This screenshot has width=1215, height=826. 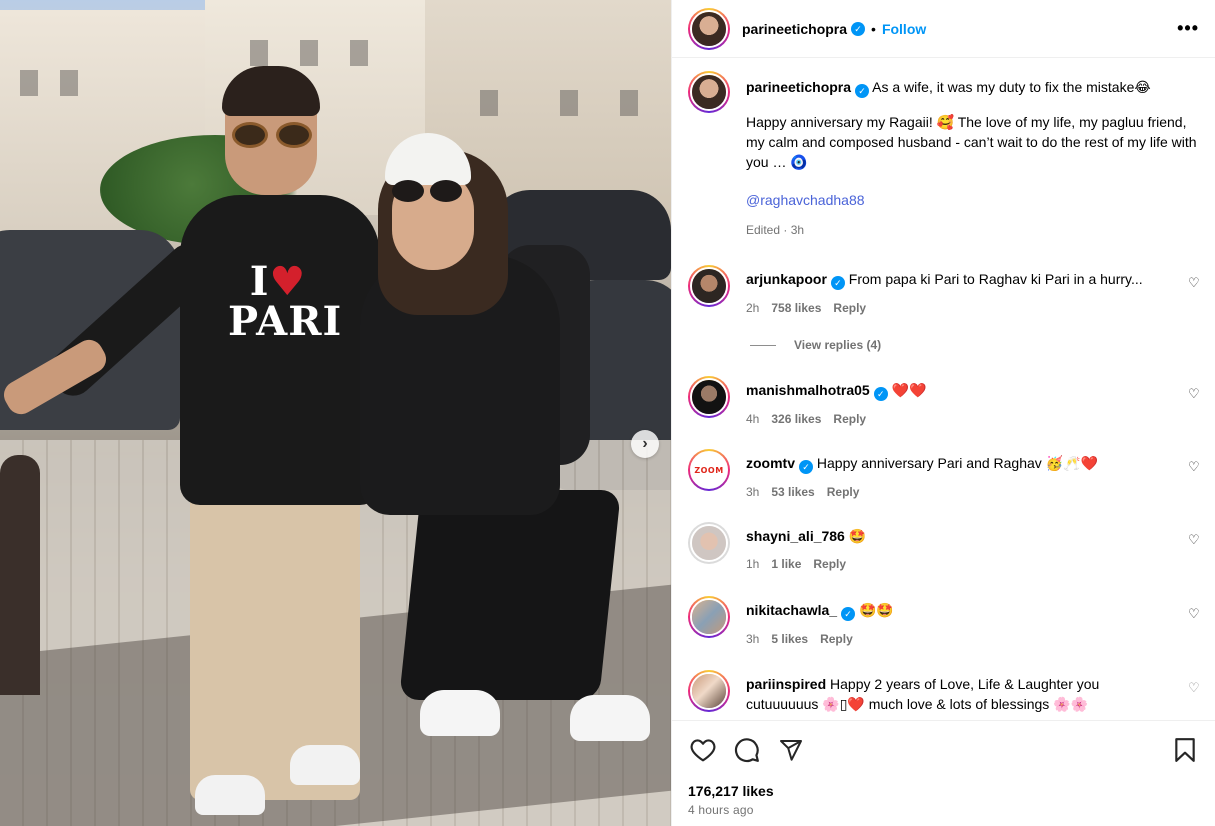 I want to click on comment-likes: 53 likes, so click(x=792, y=492).